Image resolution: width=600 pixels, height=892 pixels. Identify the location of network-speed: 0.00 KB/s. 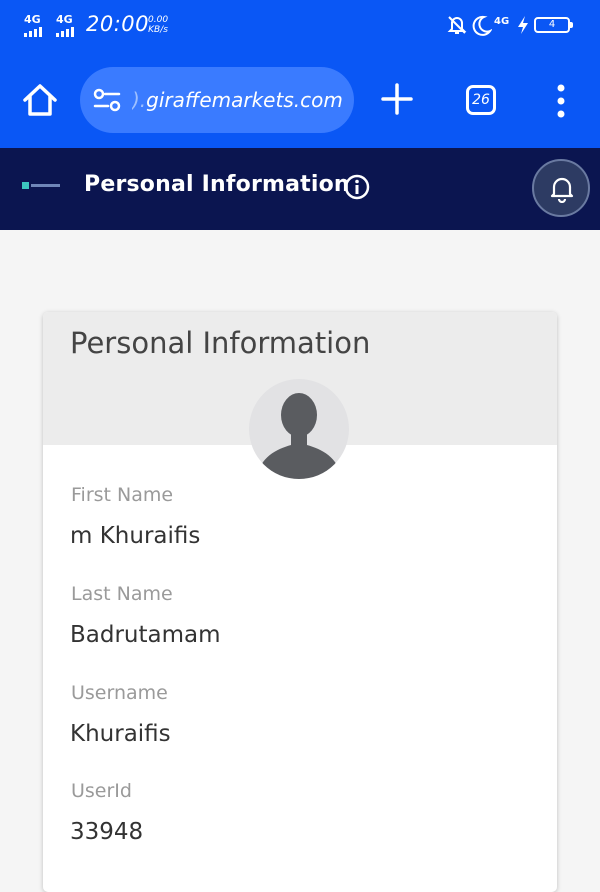
(158, 25).